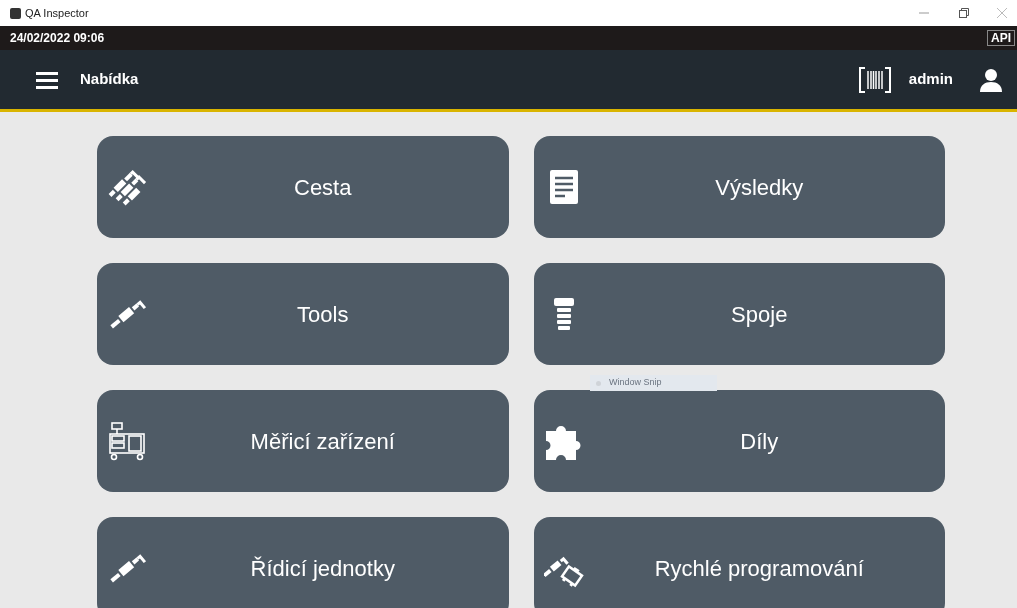 The width and height of the screenshot is (1017, 608). What do you see at coordinates (57, 38) in the screenshot?
I see `datetime-text: 24/02/2022 09:06` at bounding box center [57, 38].